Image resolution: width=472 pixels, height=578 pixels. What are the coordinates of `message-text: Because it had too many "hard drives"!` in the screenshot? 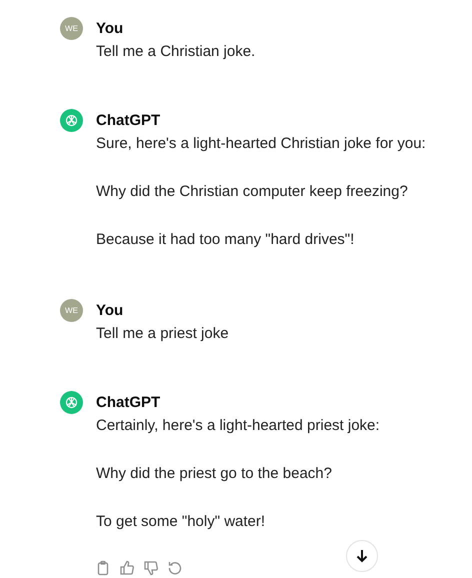 It's located at (226, 240).